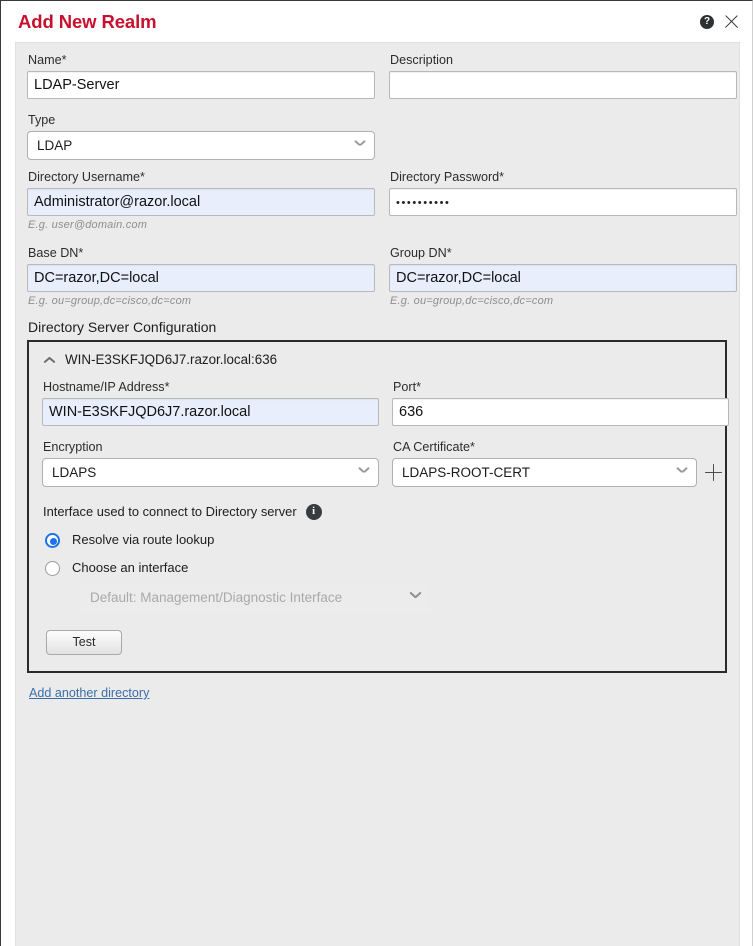 Image resolution: width=753 pixels, height=946 pixels. I want to click on base-dn-input: DC=razor,DC=local, so click(201, 278).